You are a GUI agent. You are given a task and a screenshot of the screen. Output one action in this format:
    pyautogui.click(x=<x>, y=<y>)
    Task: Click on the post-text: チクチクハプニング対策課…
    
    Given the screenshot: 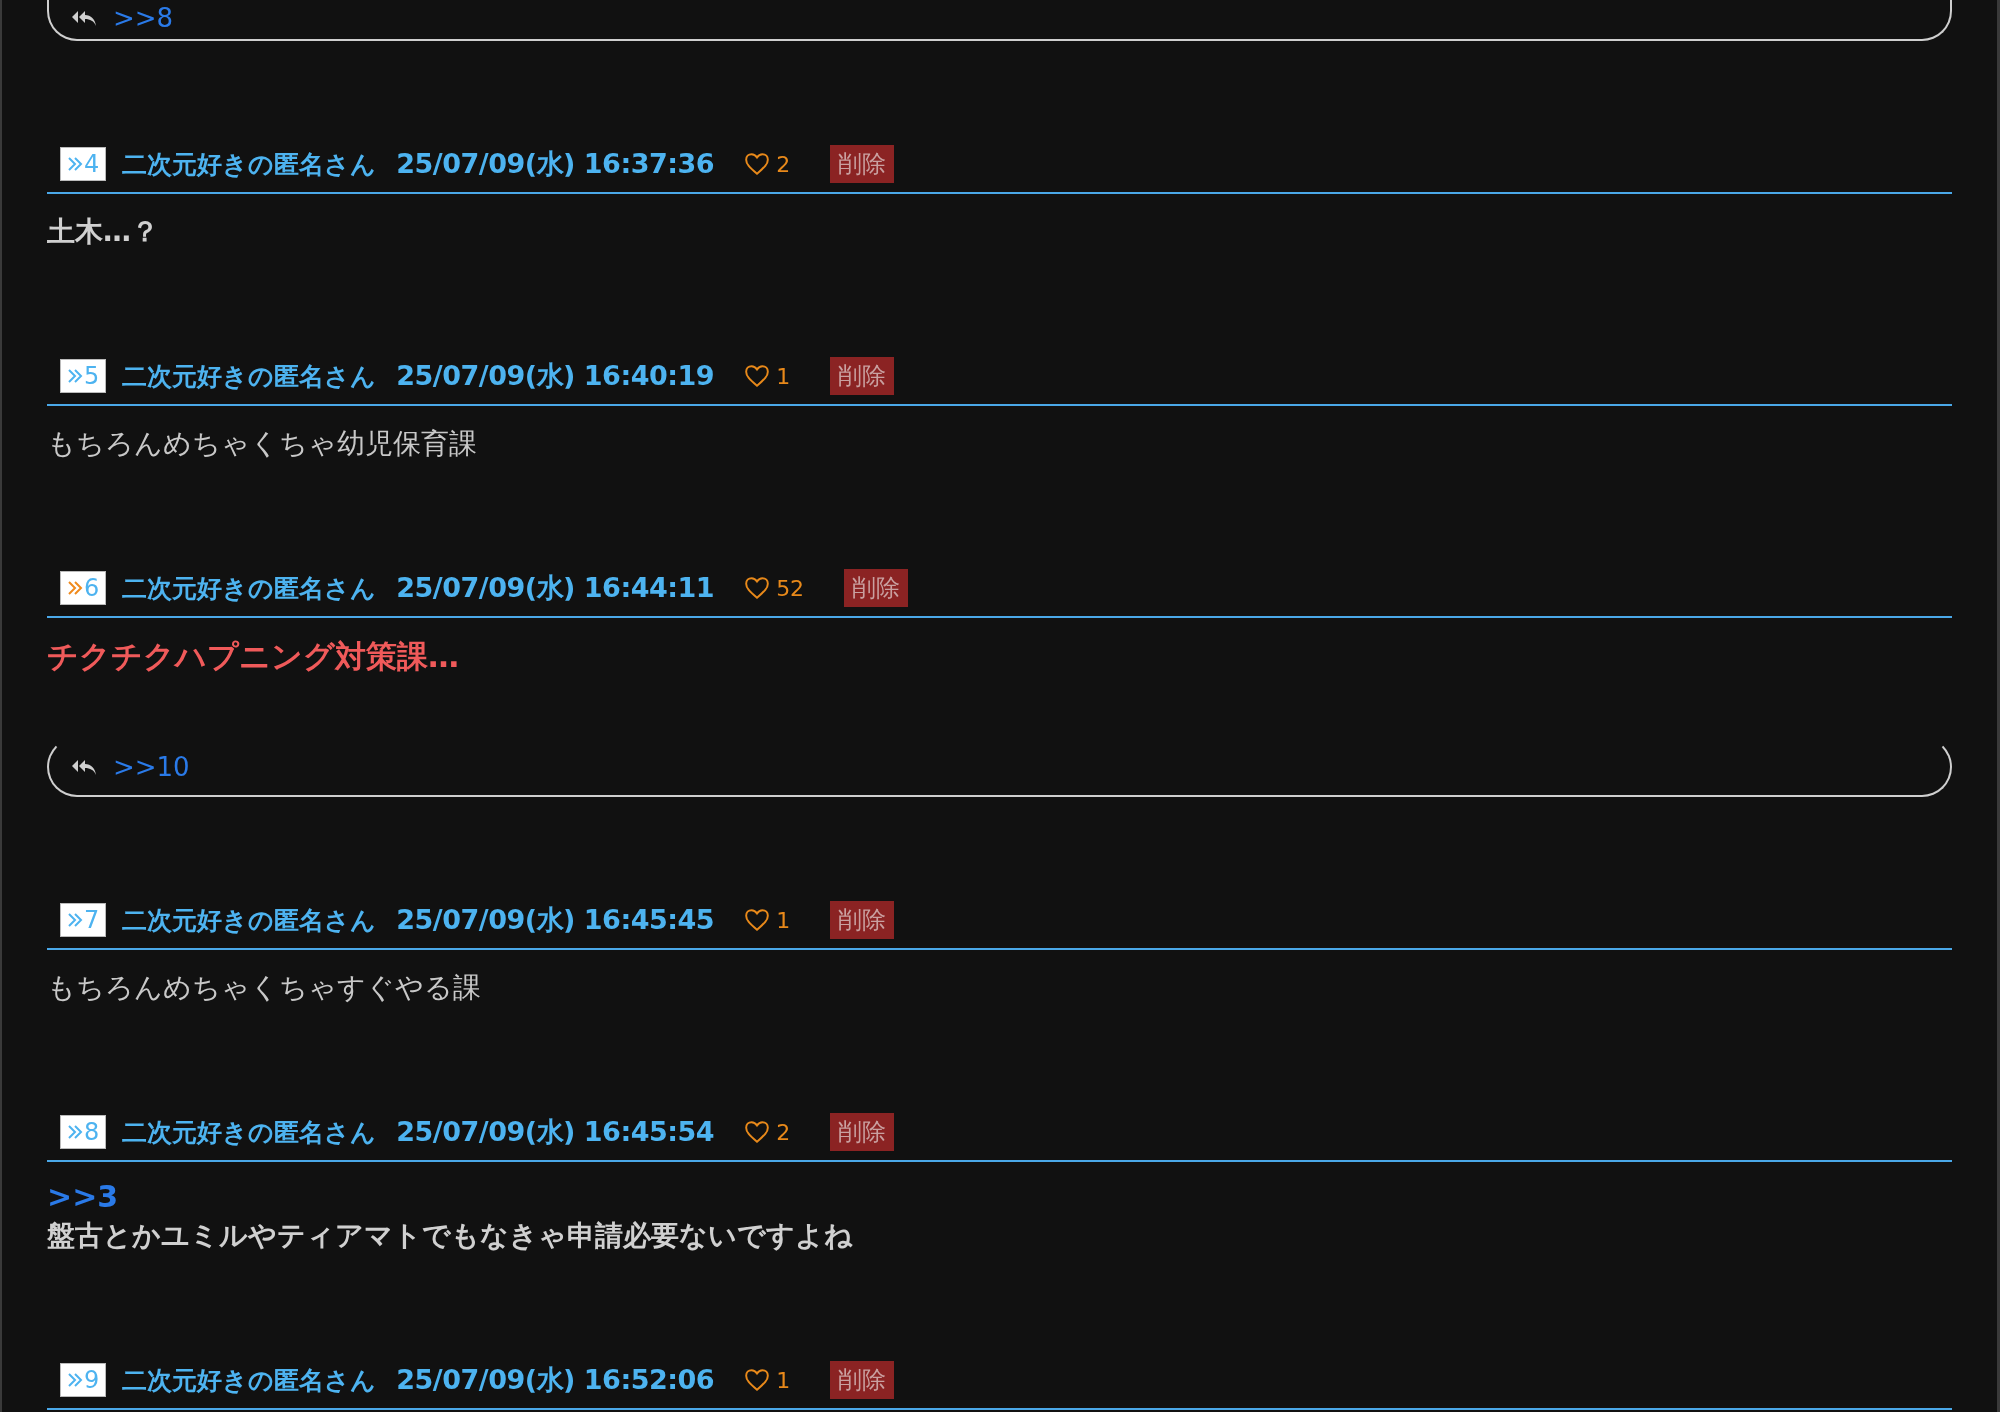 What is the action you would take?
    pyautogui.click(x=253, y=656)
    